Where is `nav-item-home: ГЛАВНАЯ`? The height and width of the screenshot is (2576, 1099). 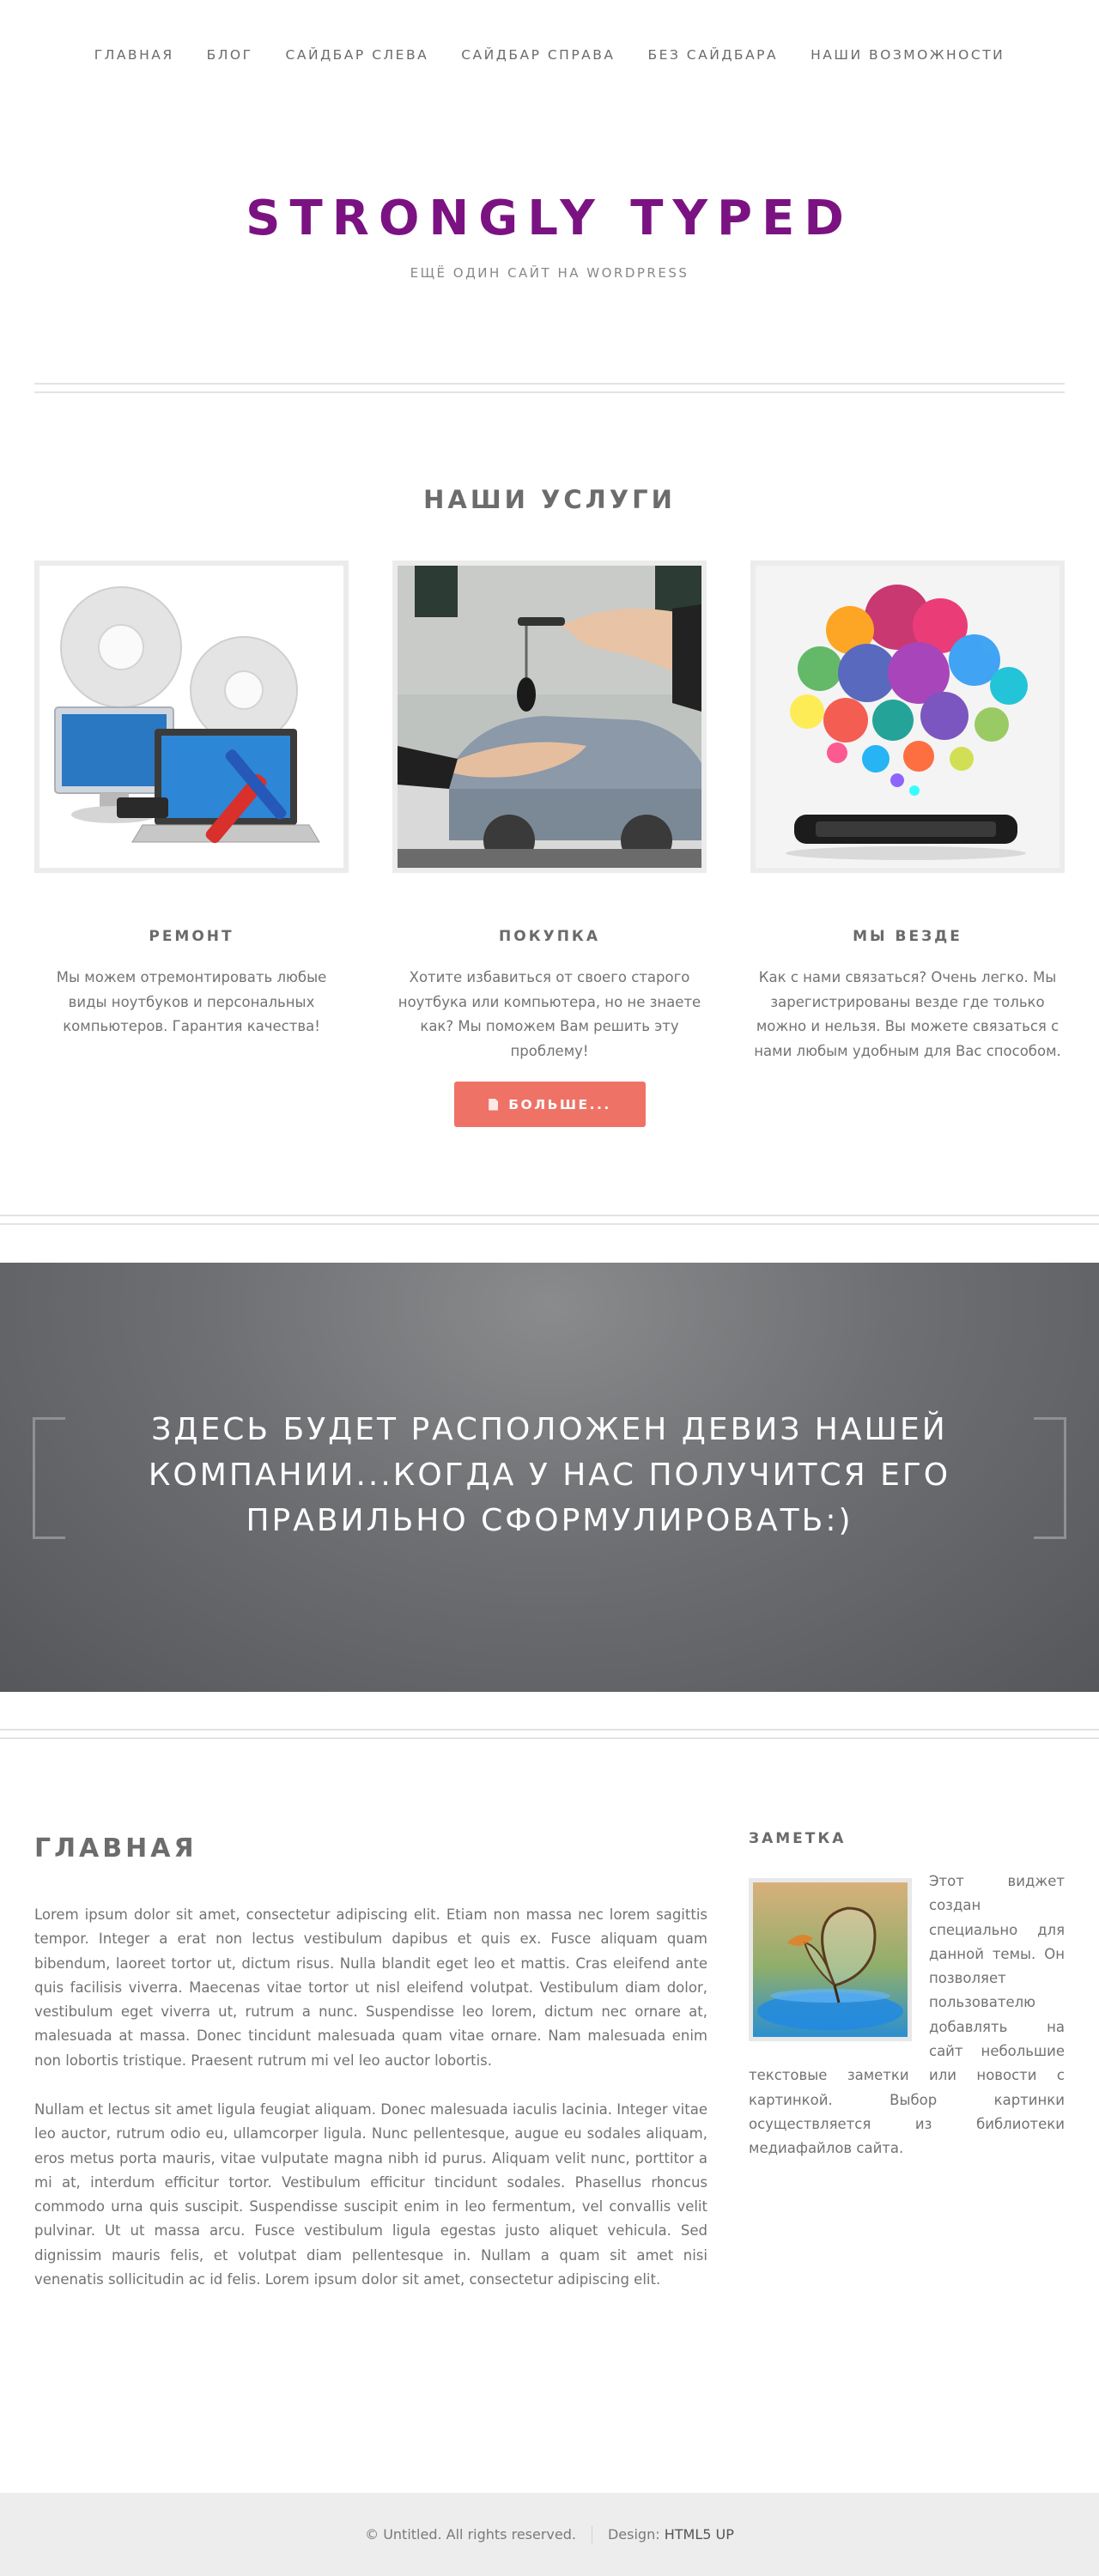
nav-item-home: ГЛАВНАЯ is located at coordinates (134, 55).